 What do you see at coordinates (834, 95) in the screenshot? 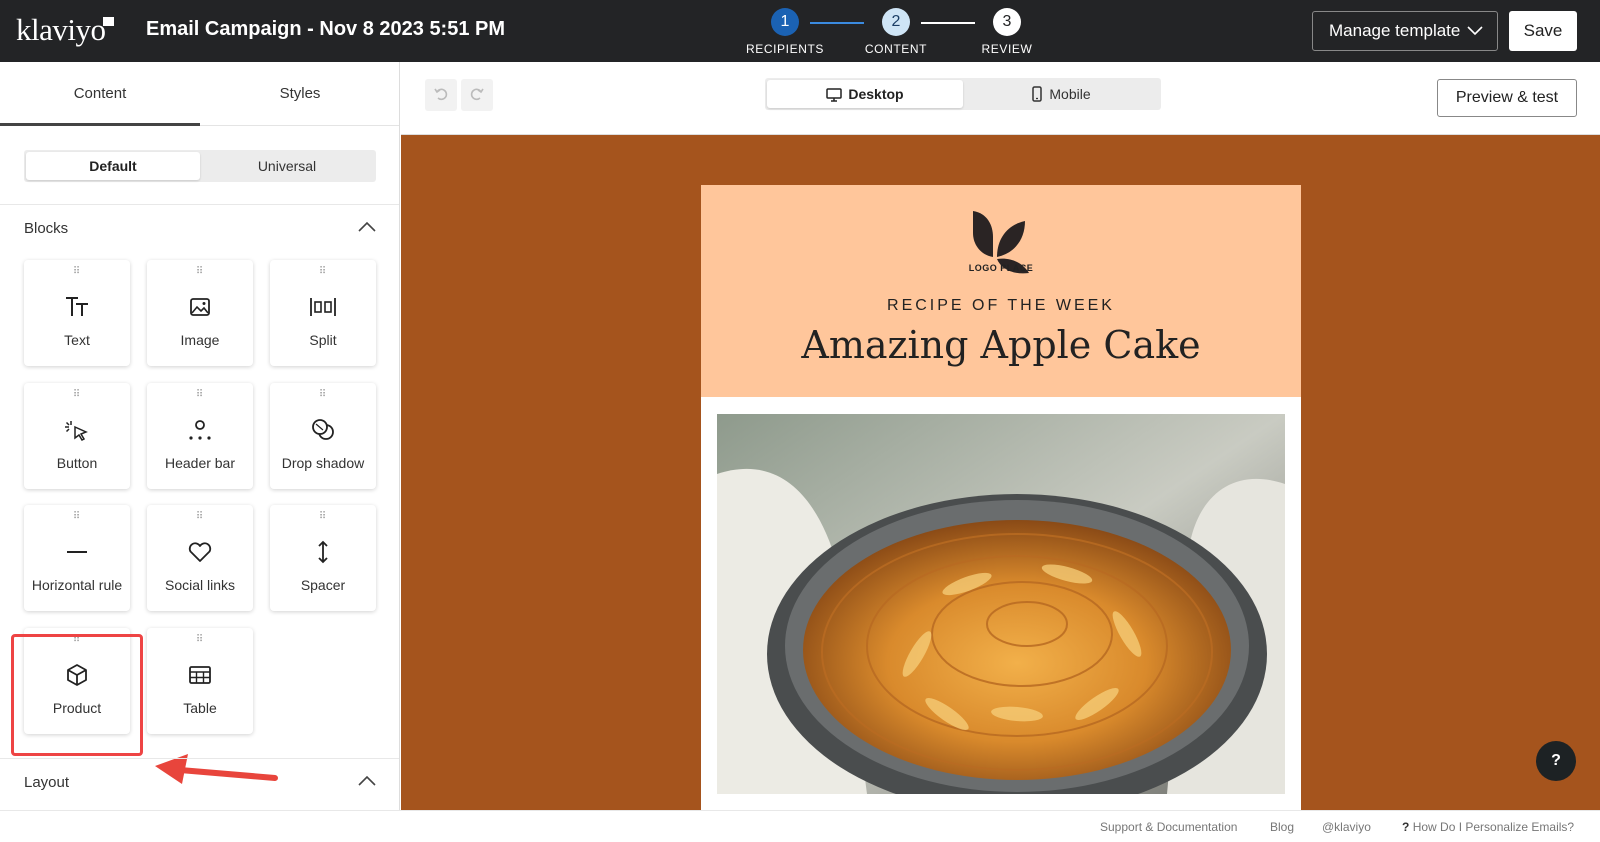
I see `desktop-icon` at bounding box center [834, 95].